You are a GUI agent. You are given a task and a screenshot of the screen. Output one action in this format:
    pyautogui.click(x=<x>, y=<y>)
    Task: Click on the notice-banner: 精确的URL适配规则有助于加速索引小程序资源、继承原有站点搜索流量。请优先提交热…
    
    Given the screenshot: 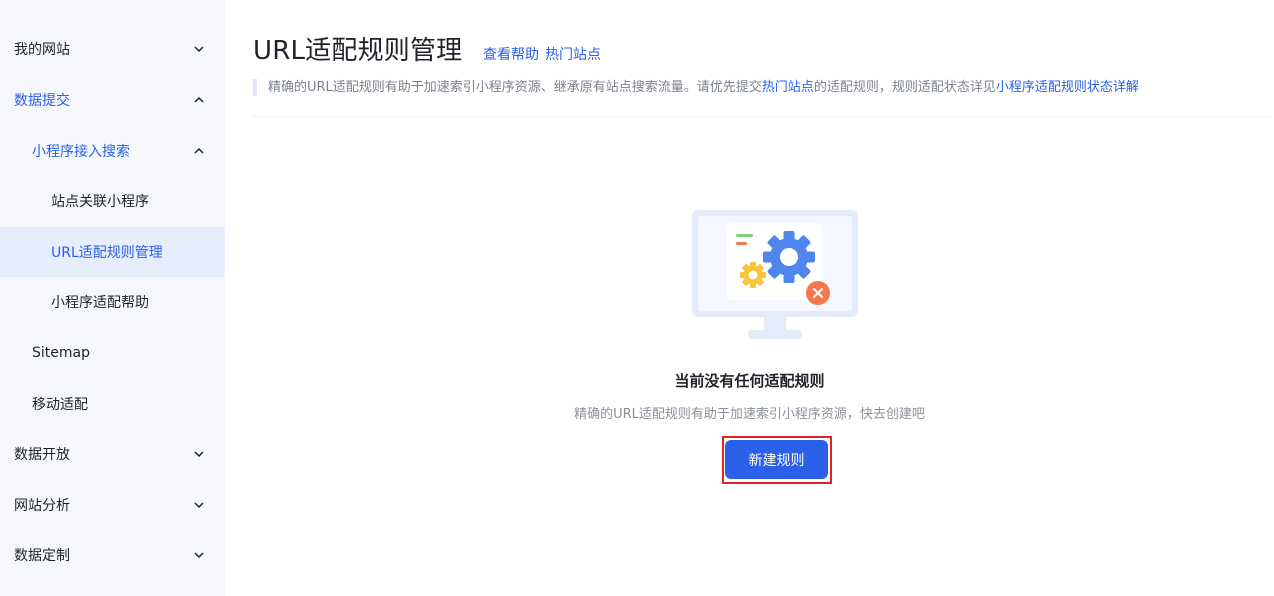 What is the action you would take?
    pyautogui.click(x=696, y=87)
    